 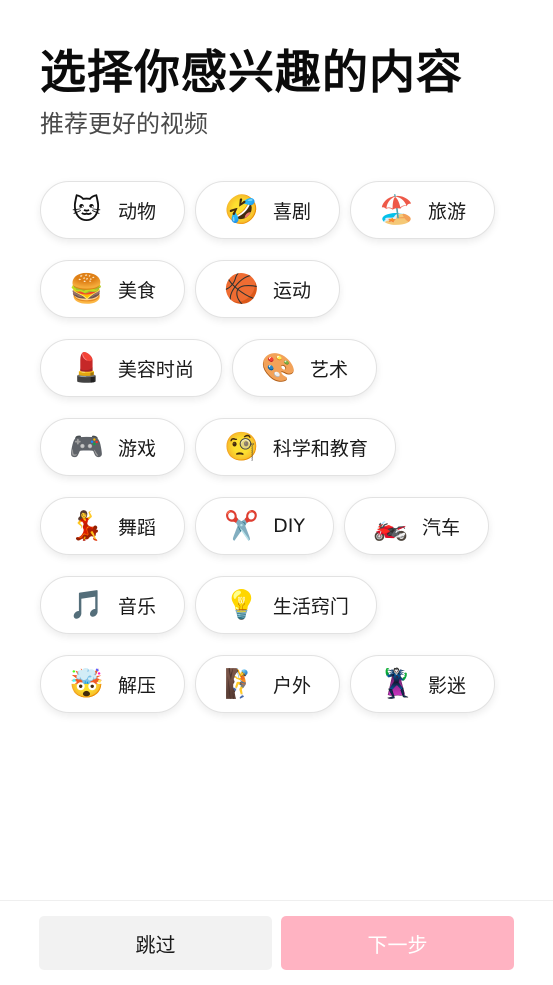 What do you see at coordinates (112, 684) in the screenshot?
I see `interest-chip-stress-relief: 🤯 解压` at bounding box center [112, 684].